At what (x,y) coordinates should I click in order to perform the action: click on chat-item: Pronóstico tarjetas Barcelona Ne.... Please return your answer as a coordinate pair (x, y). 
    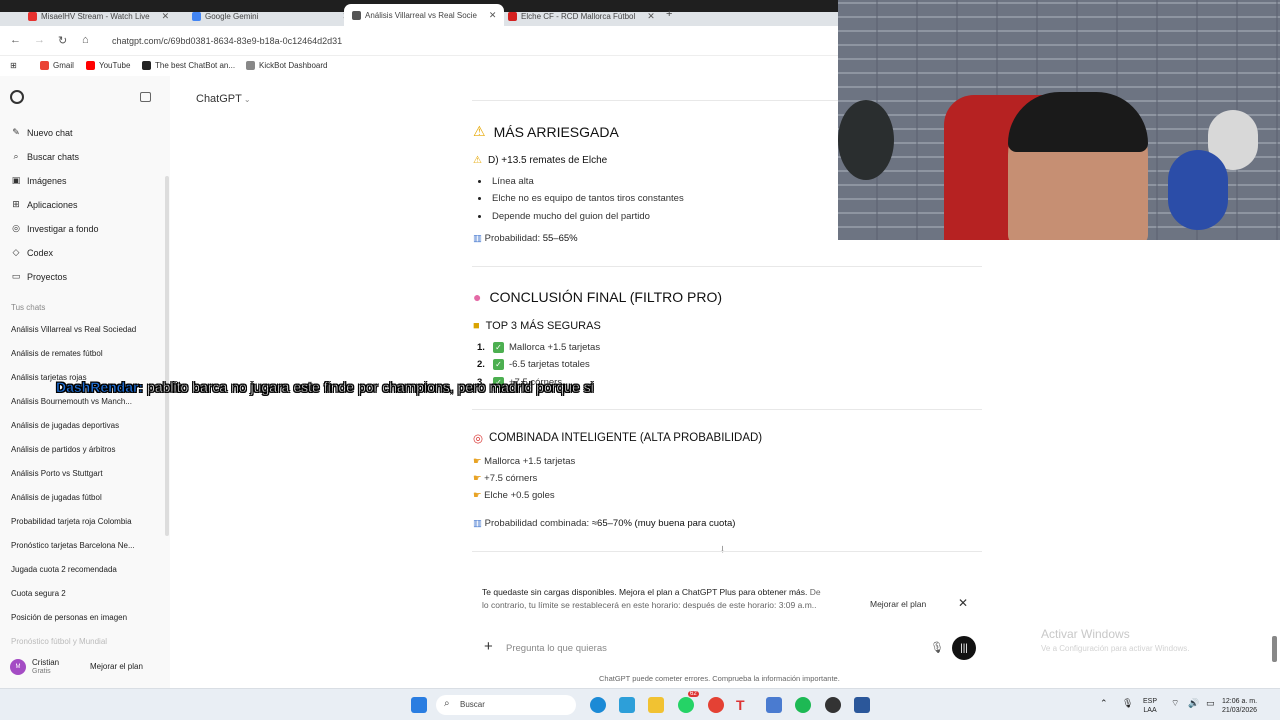
    Looking at the image, I should click on (73, 545).